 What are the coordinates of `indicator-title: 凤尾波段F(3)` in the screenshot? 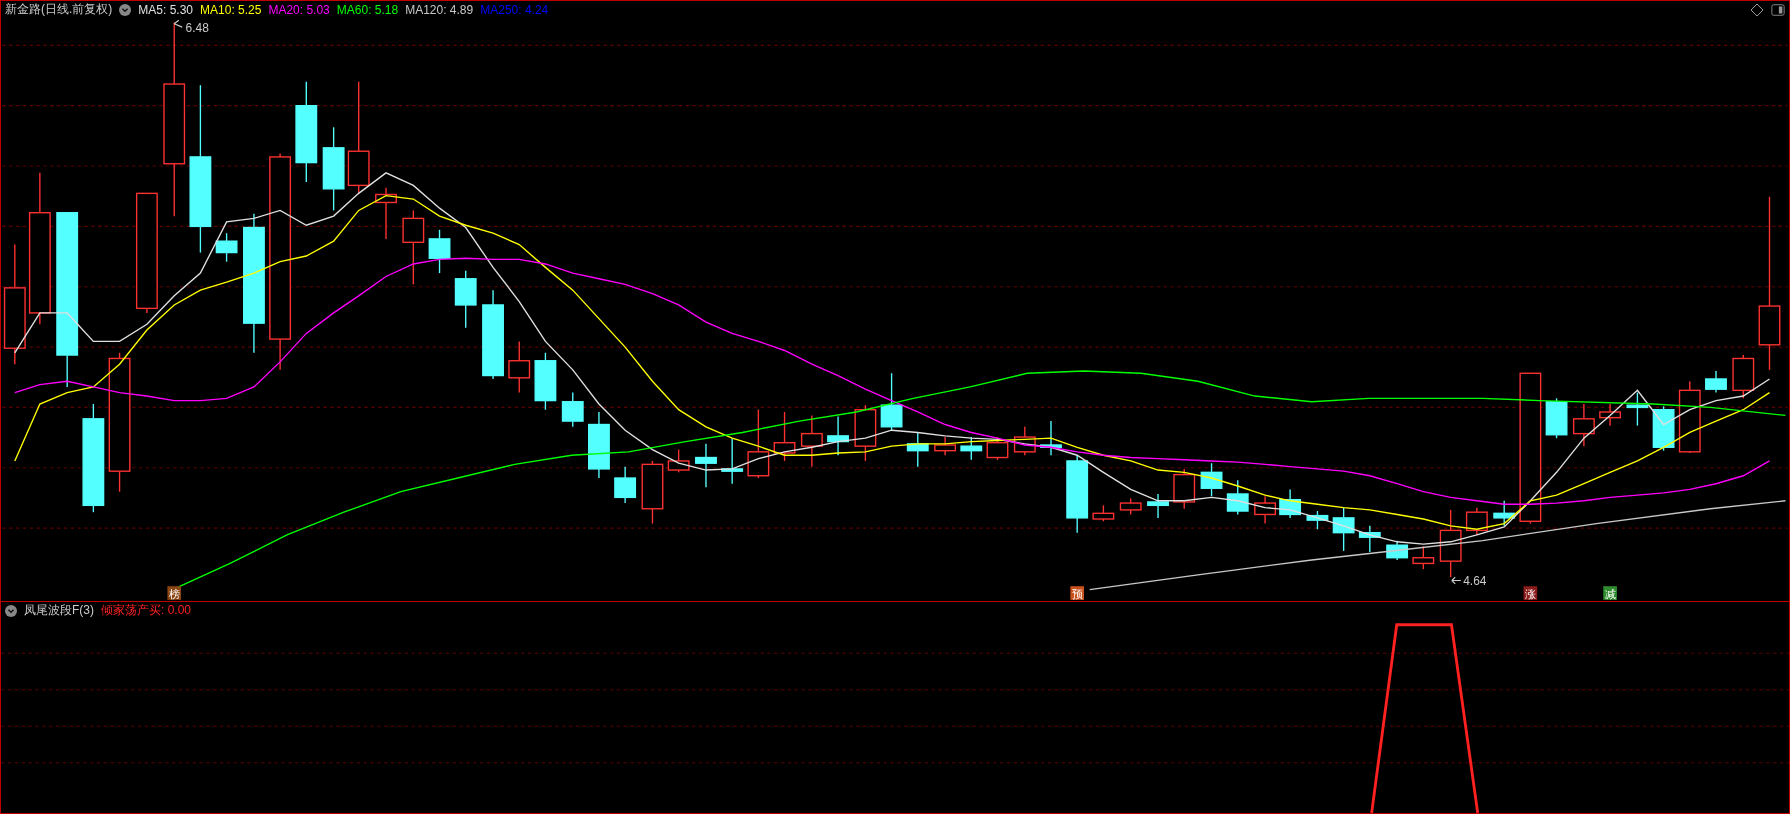 It's located at (59, 610).